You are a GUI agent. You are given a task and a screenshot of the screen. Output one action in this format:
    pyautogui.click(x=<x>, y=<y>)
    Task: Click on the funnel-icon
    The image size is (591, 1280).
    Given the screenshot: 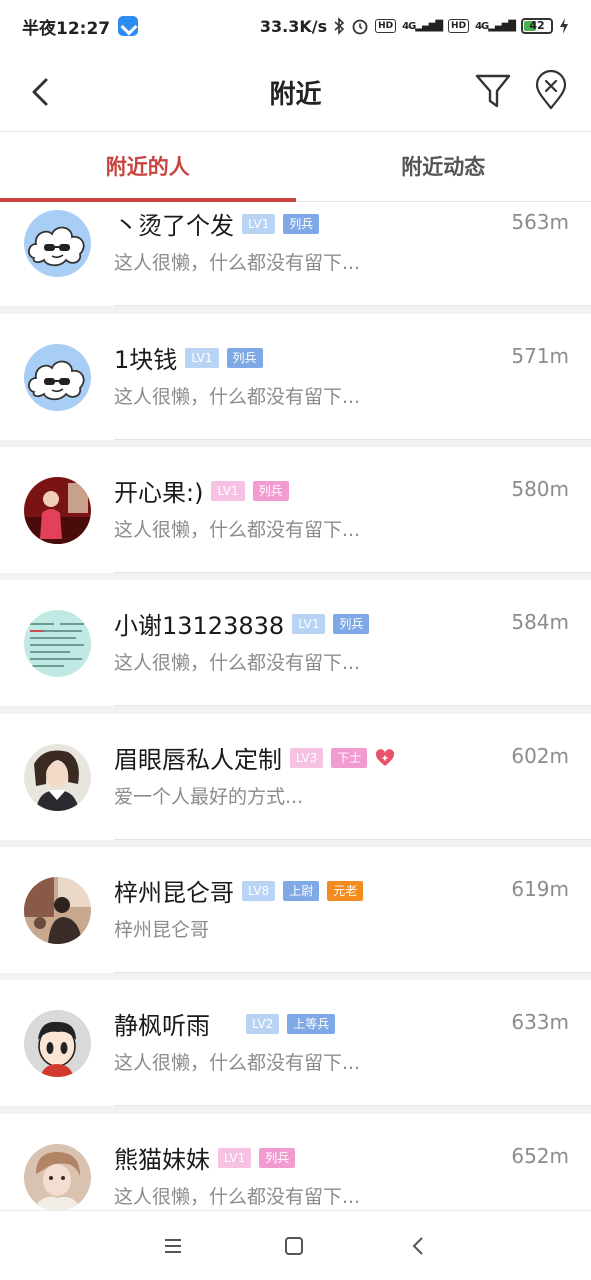 What is the action you would take?
    pyautogui.click(x=493, y=91)
    